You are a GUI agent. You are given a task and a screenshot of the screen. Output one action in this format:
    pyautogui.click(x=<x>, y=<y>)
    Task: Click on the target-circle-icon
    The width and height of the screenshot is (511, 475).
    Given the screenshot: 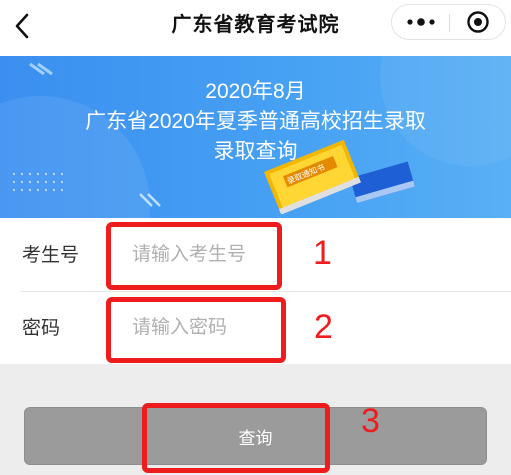 What is the action you would take?
    pyautogui.click(x=477, y=22)
    